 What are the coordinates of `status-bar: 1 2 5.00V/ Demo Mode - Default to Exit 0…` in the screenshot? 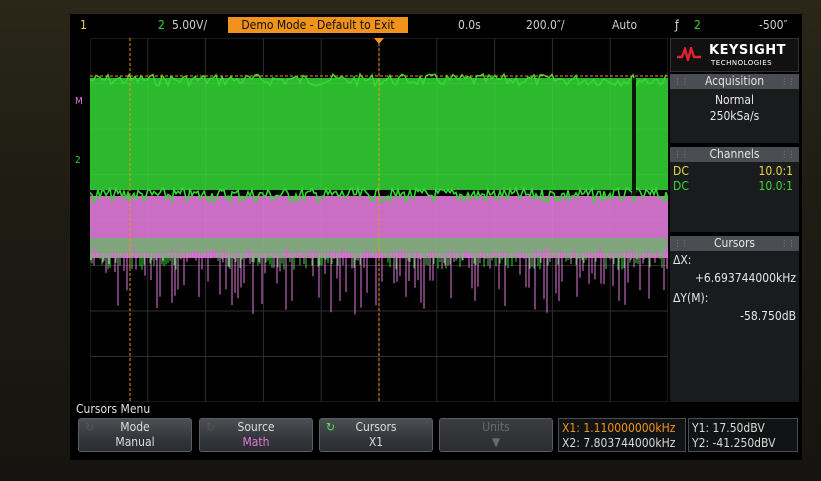 It's located at (436, 25).